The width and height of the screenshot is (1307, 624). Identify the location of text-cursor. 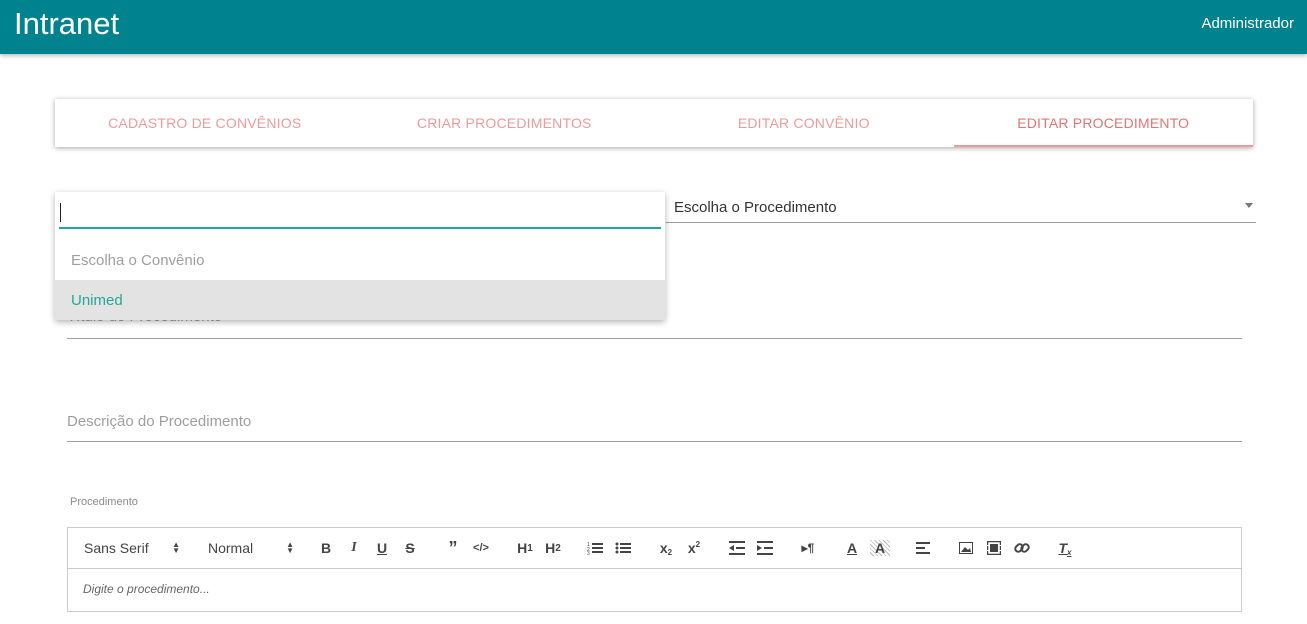
(60, 212).